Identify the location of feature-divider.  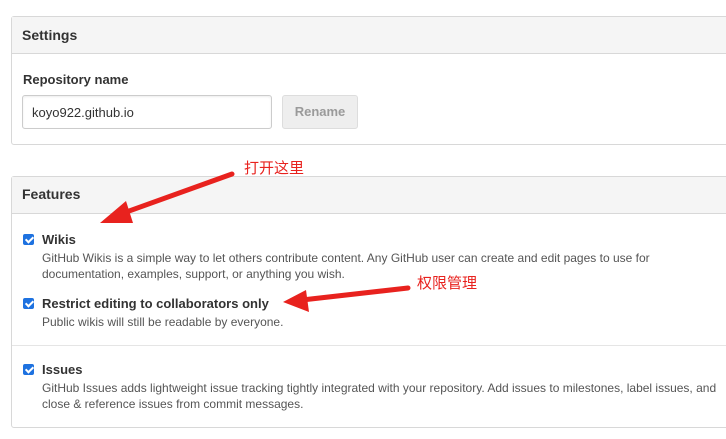
(369, 345).